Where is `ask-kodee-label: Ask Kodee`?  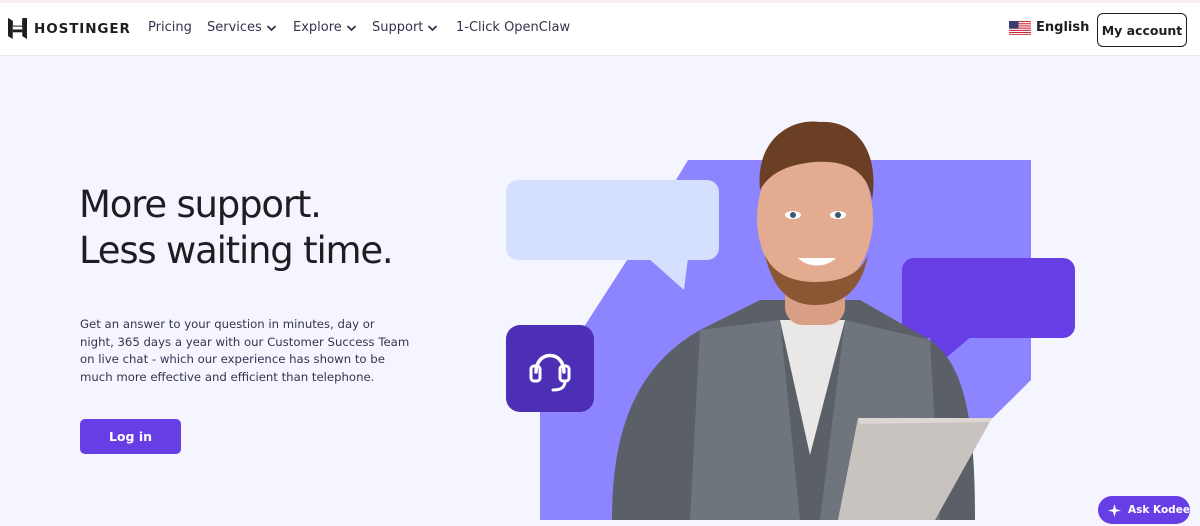
ask-kodee-label: Ask Kodee is located at coordinates (1159, 510).